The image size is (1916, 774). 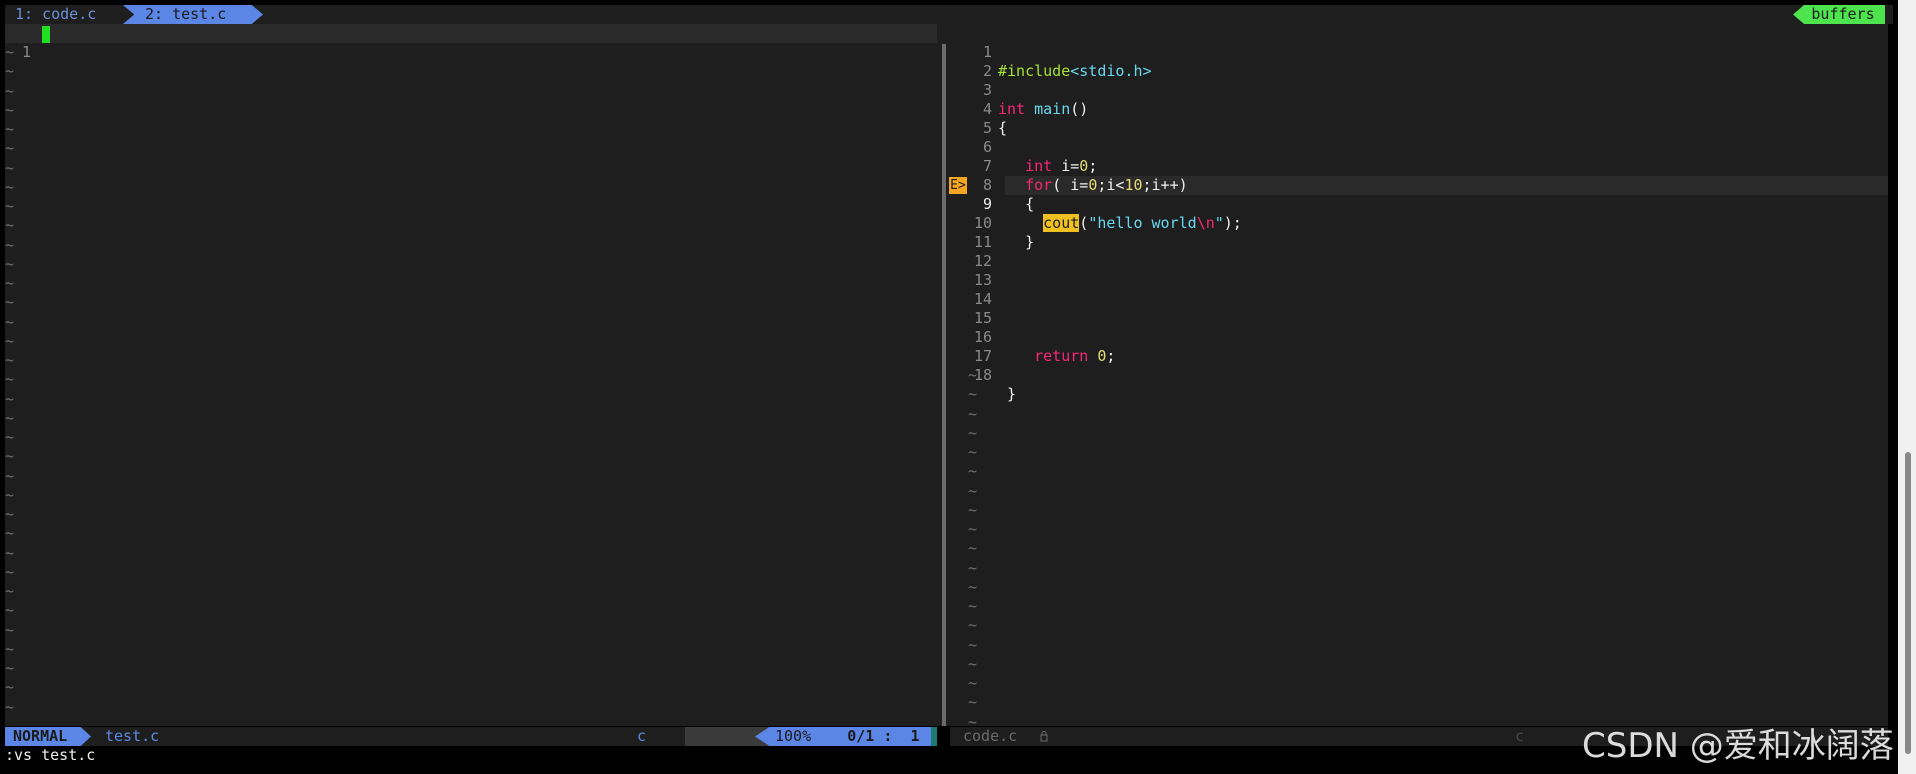 What do you see at coordinates (883, 736) in the screenshot?
I see `status-line-col: 0/1 : 1` at bounding box center [883, 736].